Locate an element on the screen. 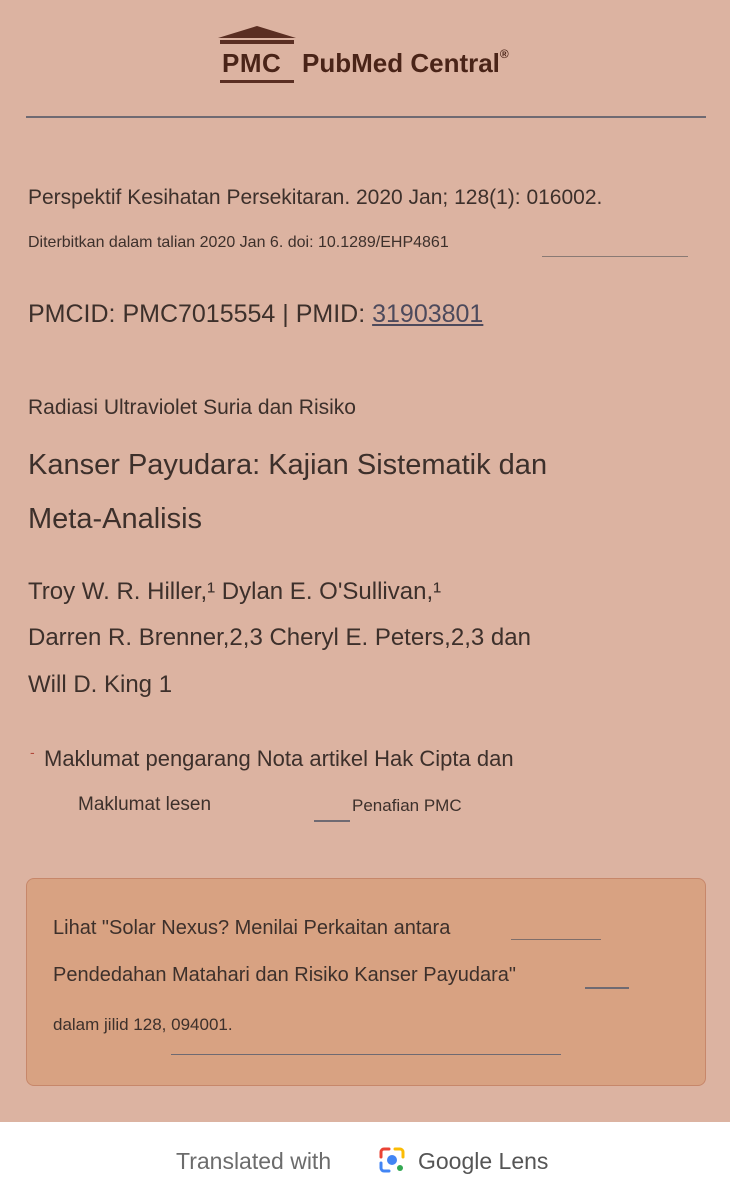 This screenshot has width=730, height=1200. article-ids: PMCID: PMC7015554 | PMID: 31903801 is located at coordinates (255, 314).